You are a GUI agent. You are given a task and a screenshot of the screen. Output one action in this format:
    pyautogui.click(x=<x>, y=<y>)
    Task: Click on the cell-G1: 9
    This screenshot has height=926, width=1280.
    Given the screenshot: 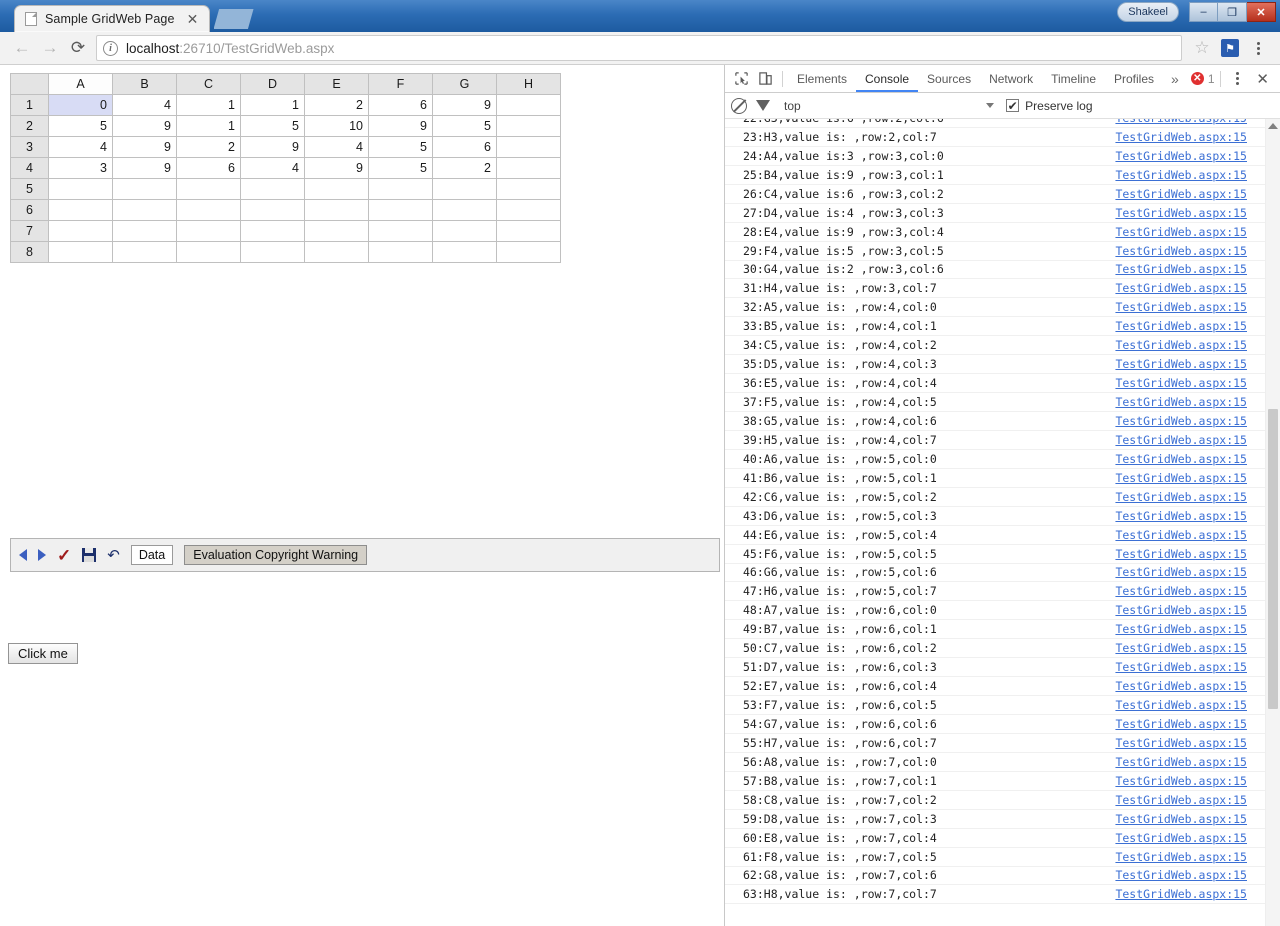 What is the action you would take?
    pyautogui.click(x=464, y=105)
    